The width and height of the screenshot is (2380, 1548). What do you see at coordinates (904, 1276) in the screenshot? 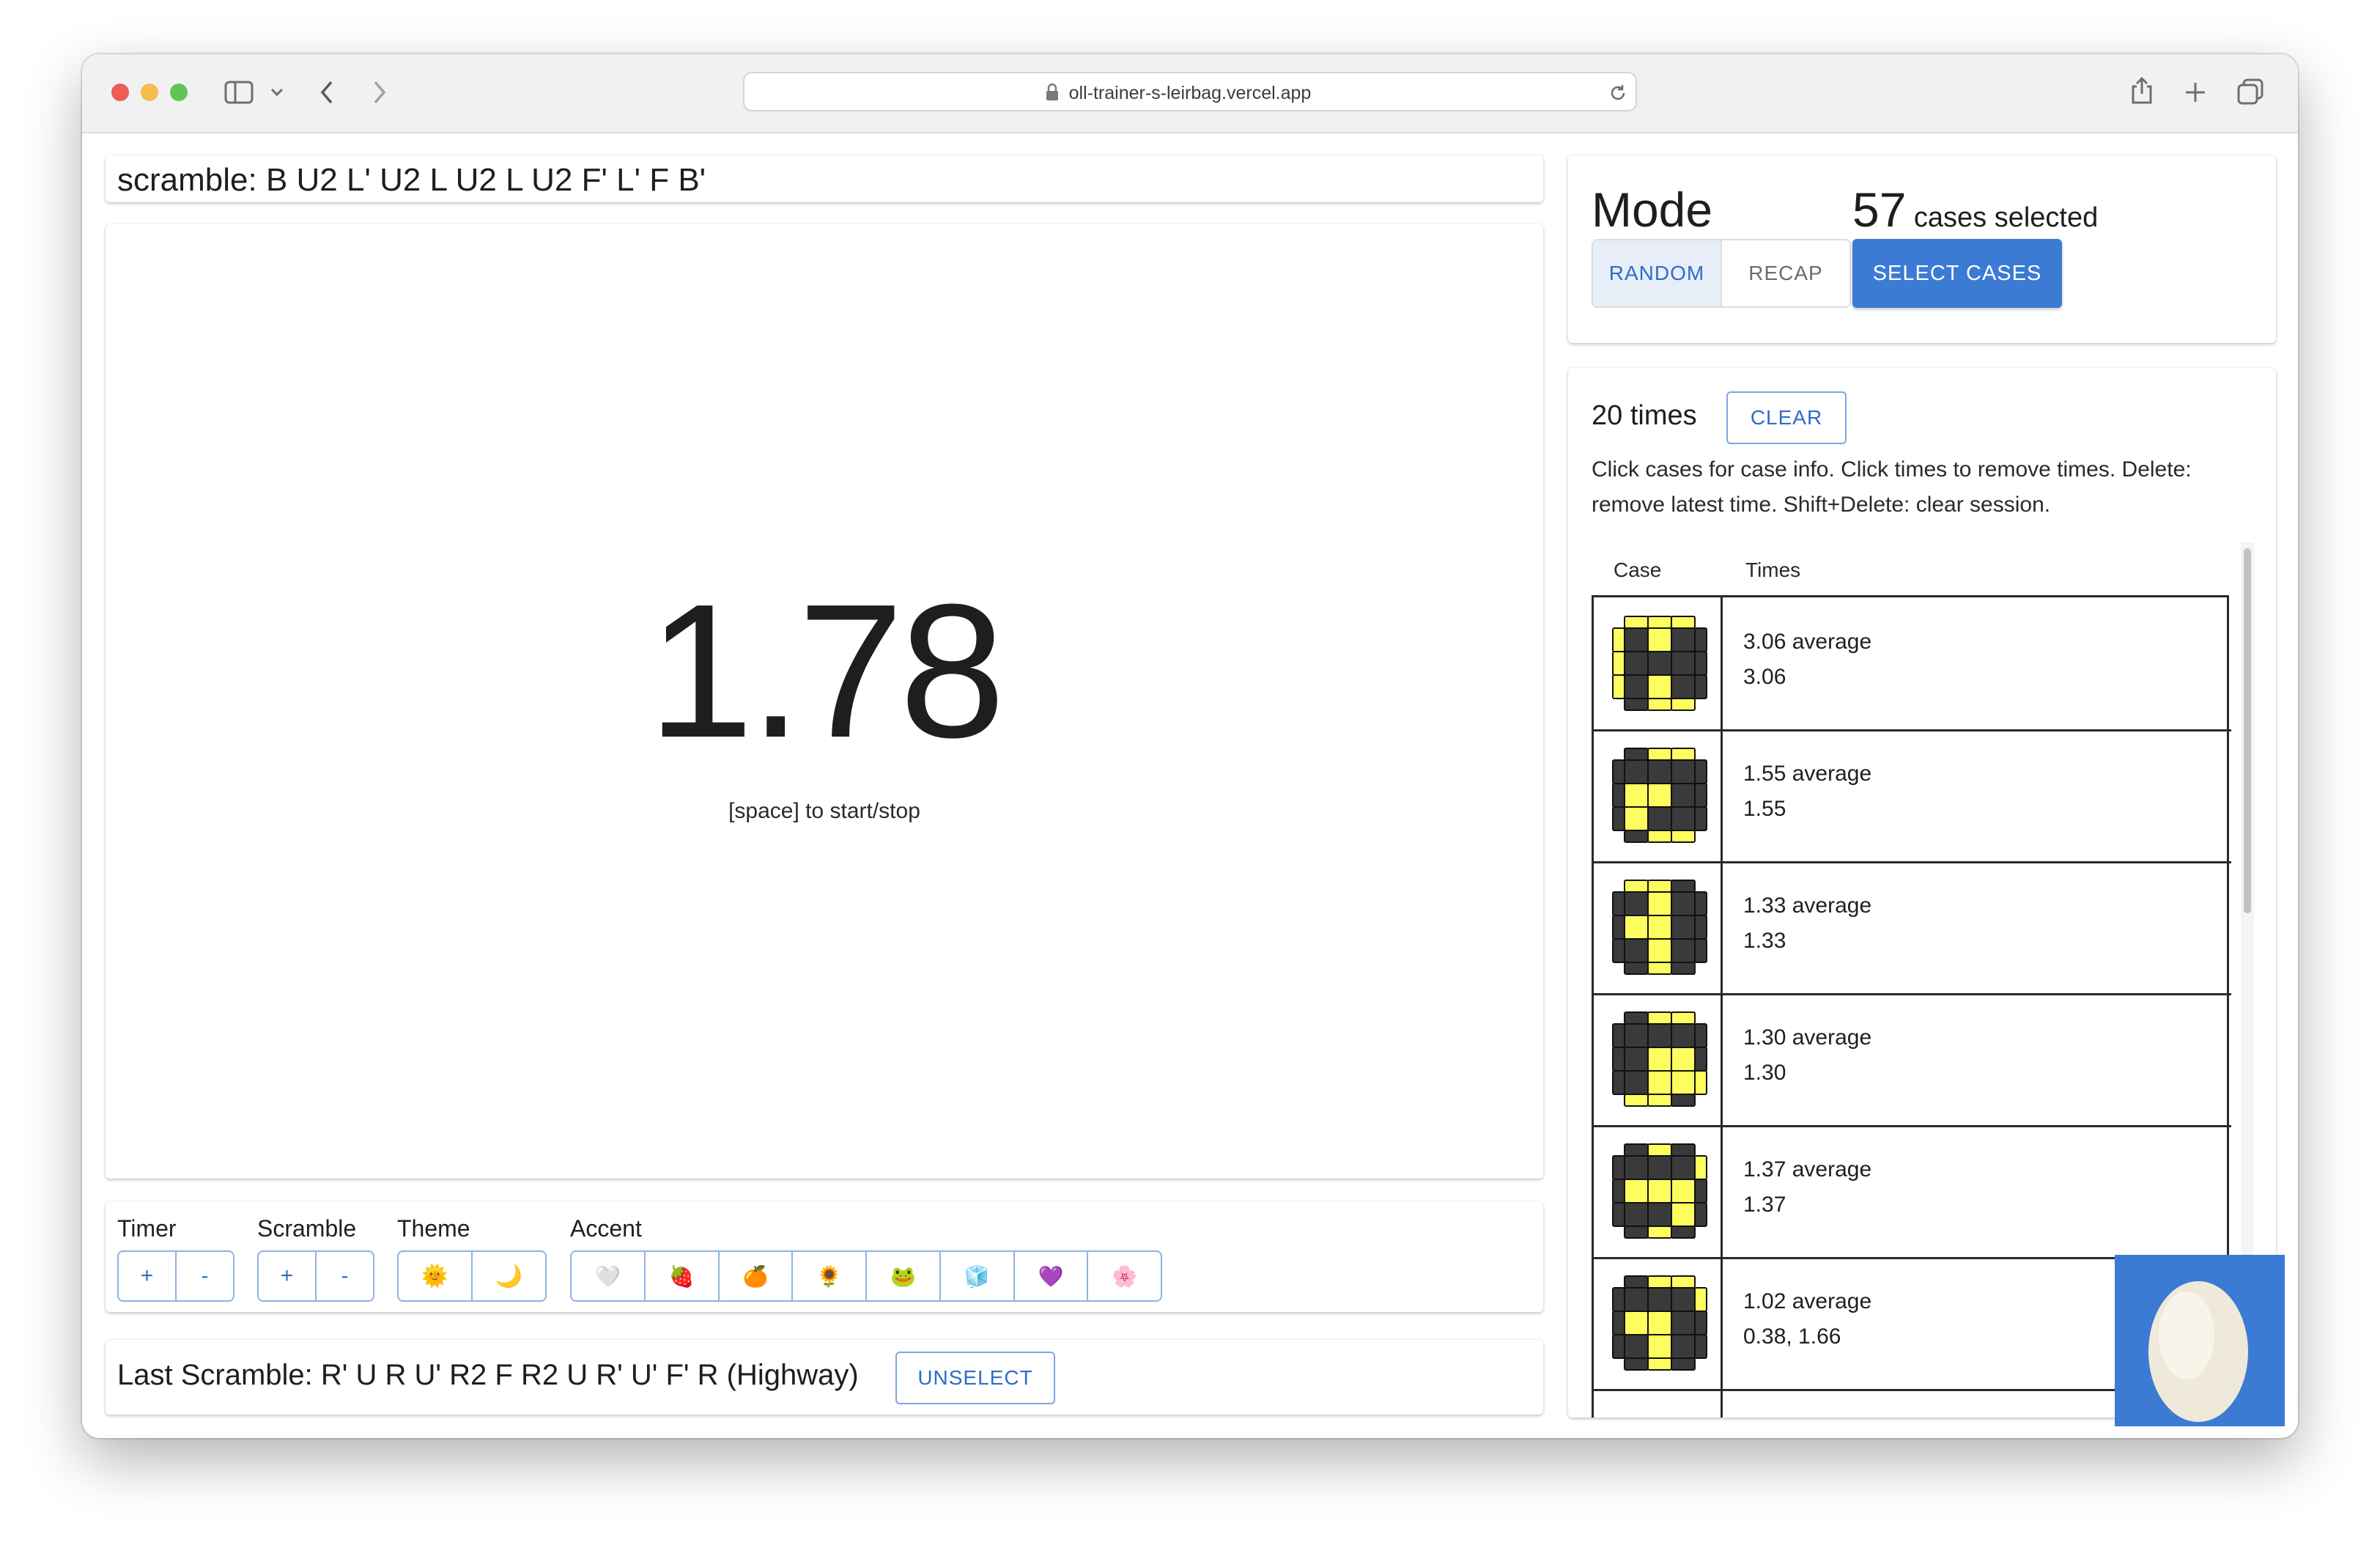
I see `accent-frog-button: 🐸` at bounding box center [904, 1276].